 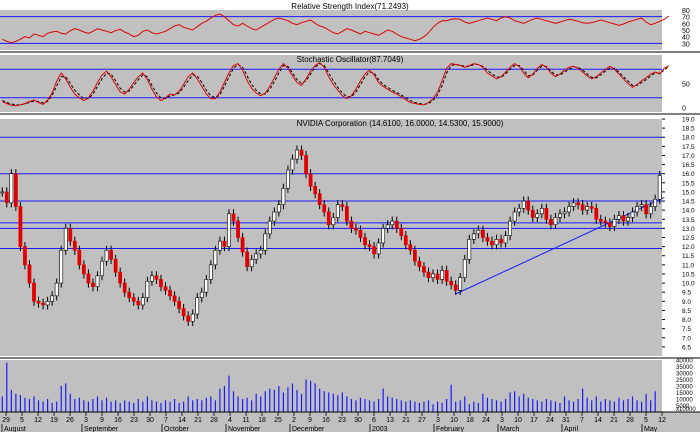 What do you see at coordinates (651, 429) in the screenshot?
I see `month-label: May` at bounding box center [651, 429].